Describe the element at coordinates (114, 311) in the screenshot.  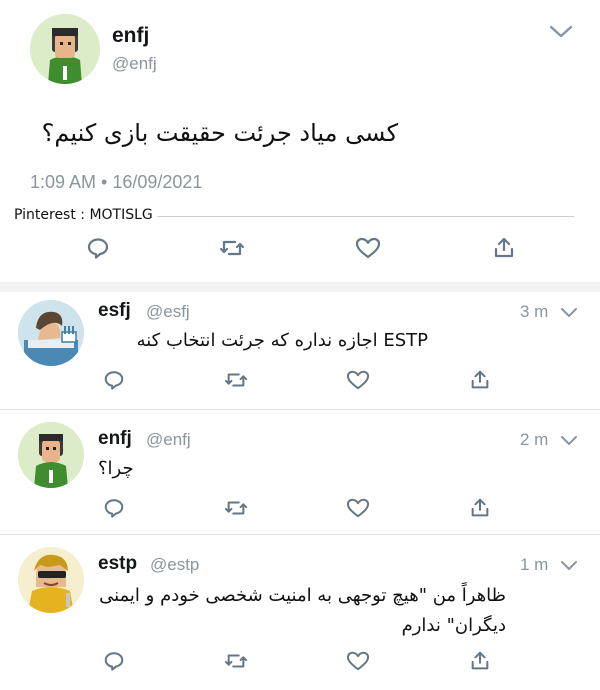
I see `author-name: esfj` at that location.